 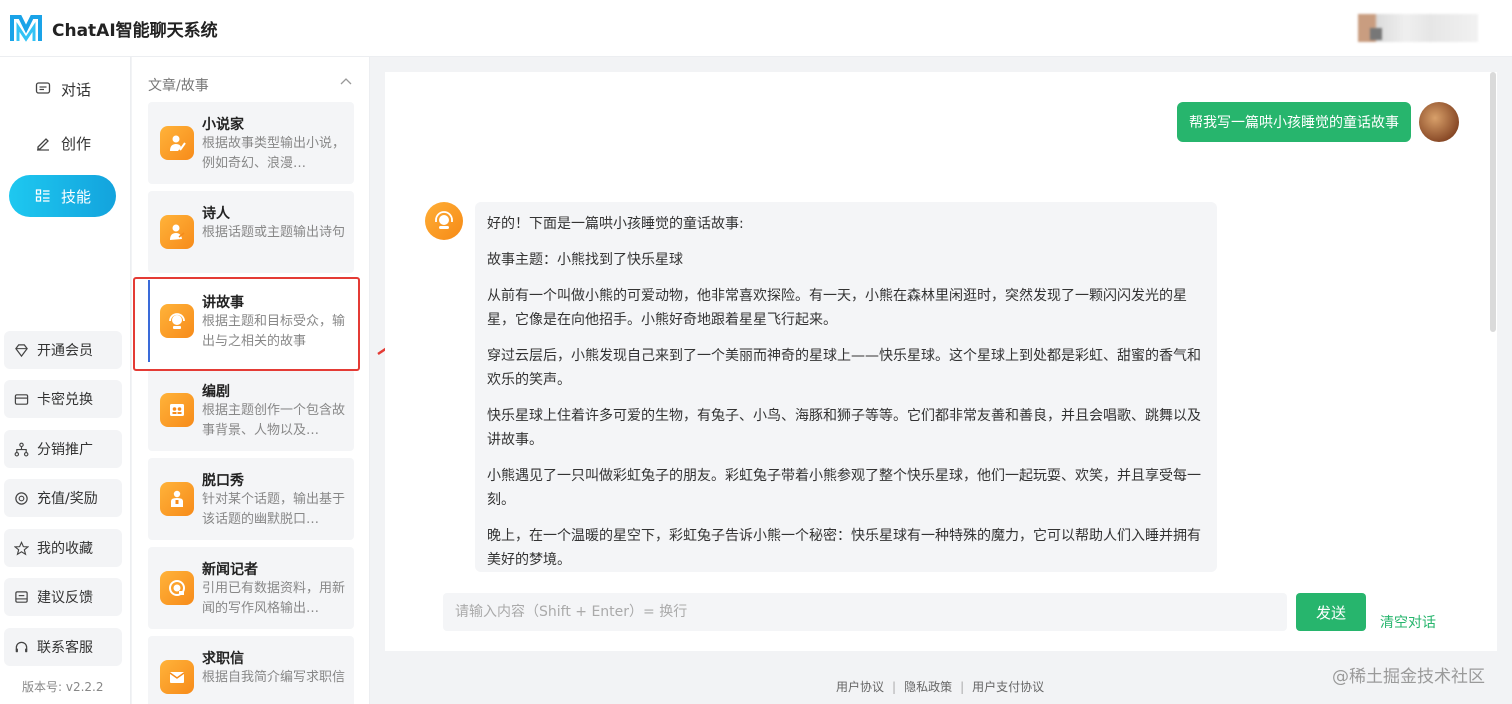 What do you see at coordinates (346, 82) in the screenshot?
I see `chevron-up-icon` at bounding box center [346, 82].